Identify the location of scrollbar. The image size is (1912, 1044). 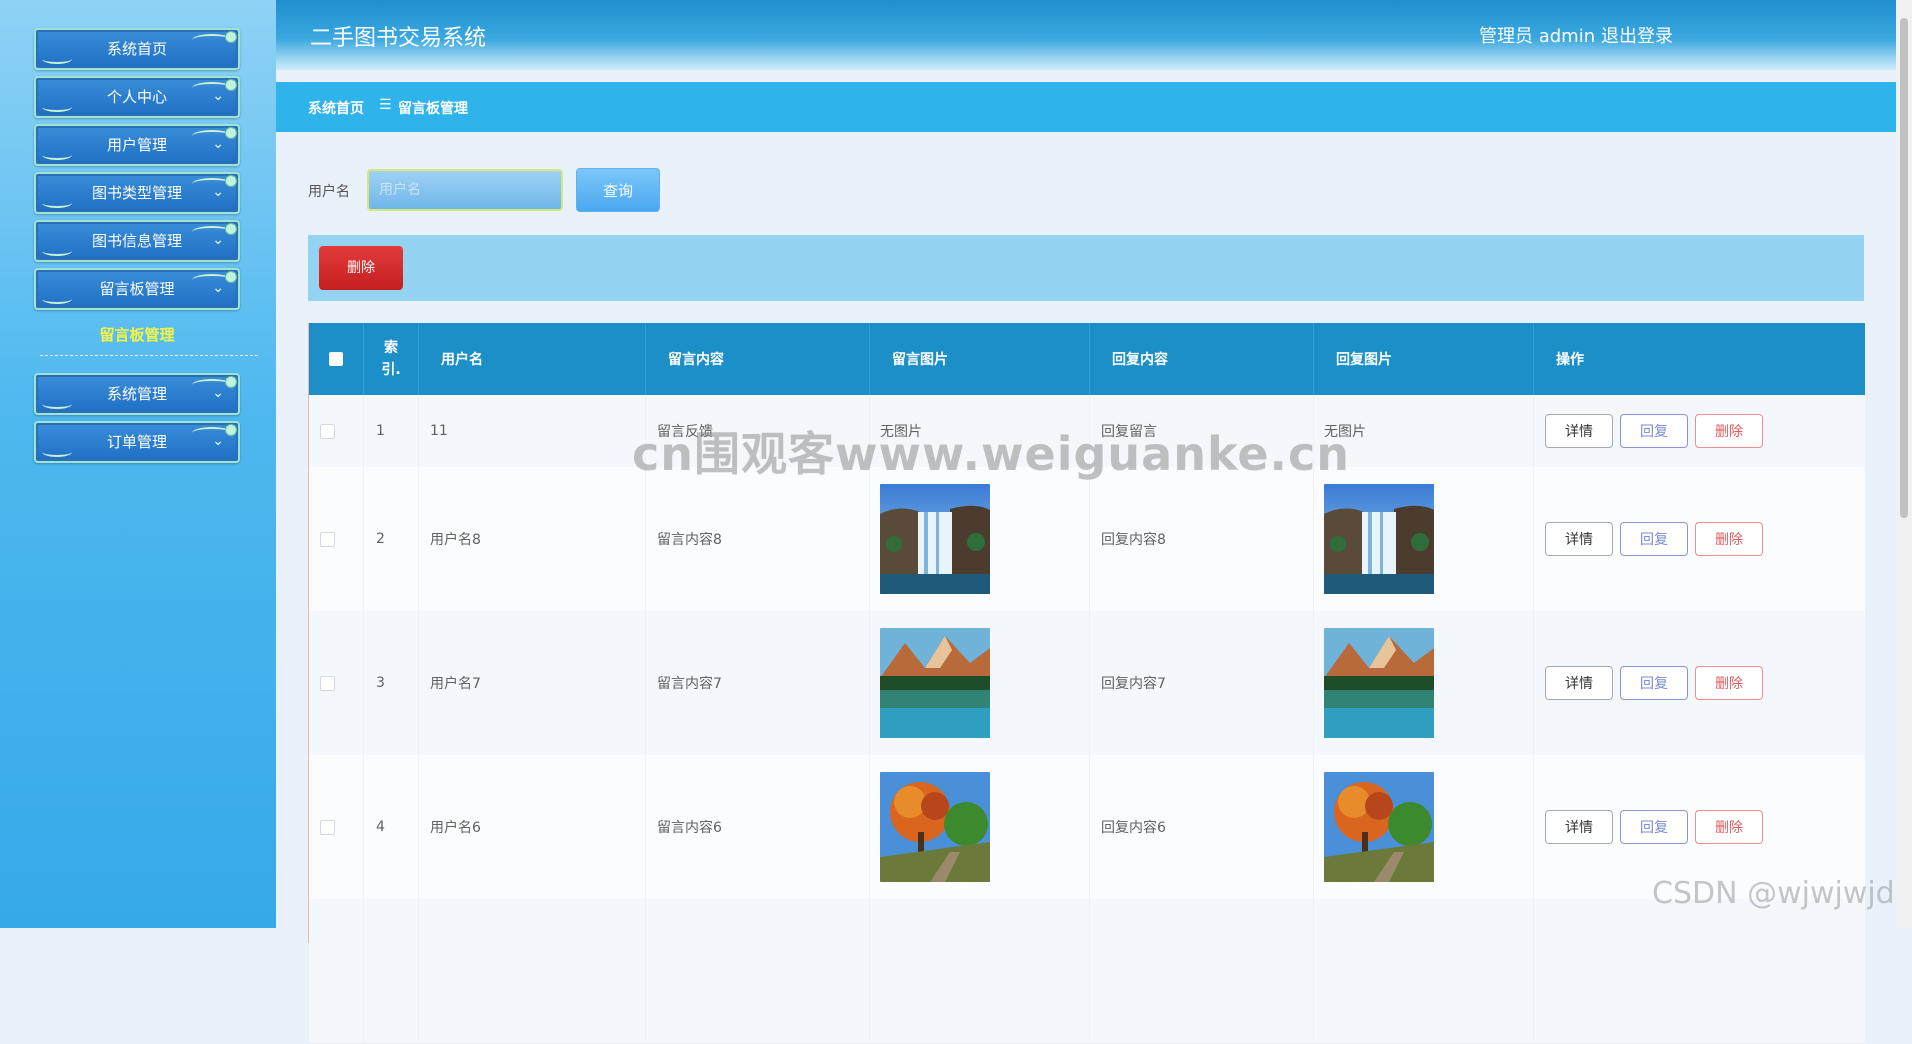
(1904, 464).